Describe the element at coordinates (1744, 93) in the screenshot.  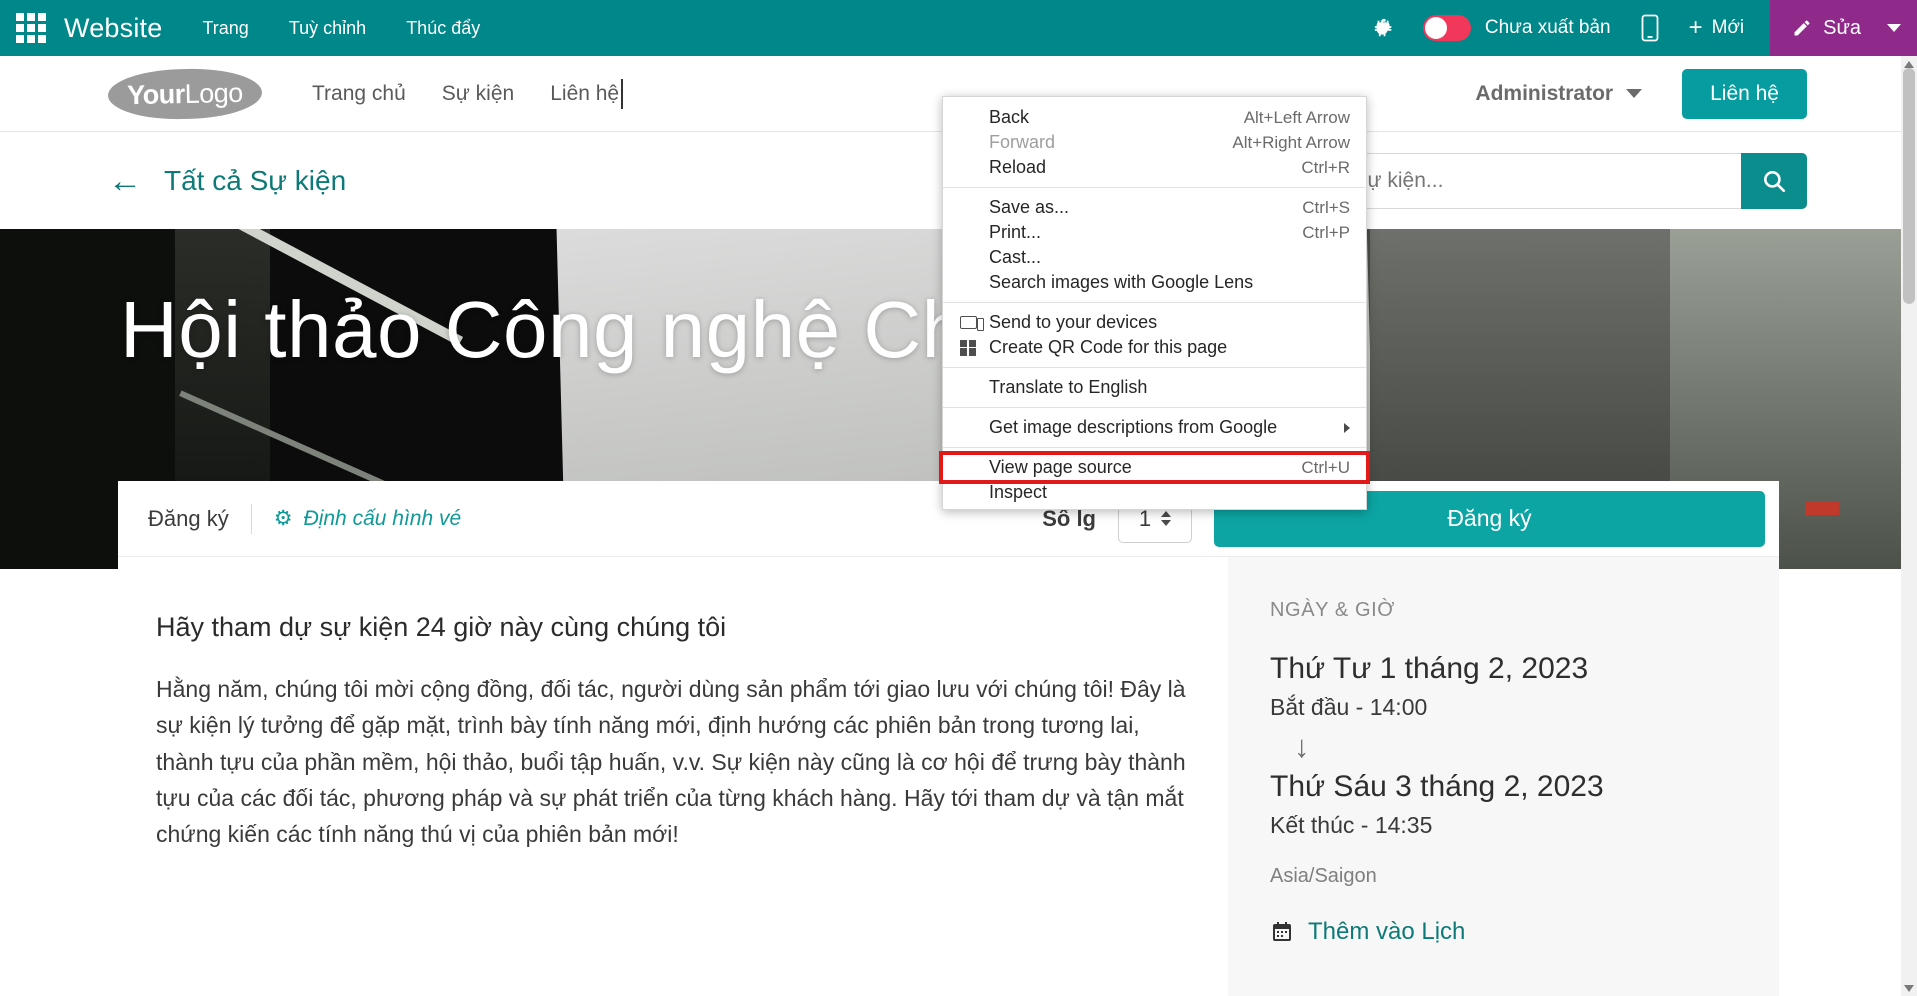
I see `contact-button: Liên hệ` at that location.